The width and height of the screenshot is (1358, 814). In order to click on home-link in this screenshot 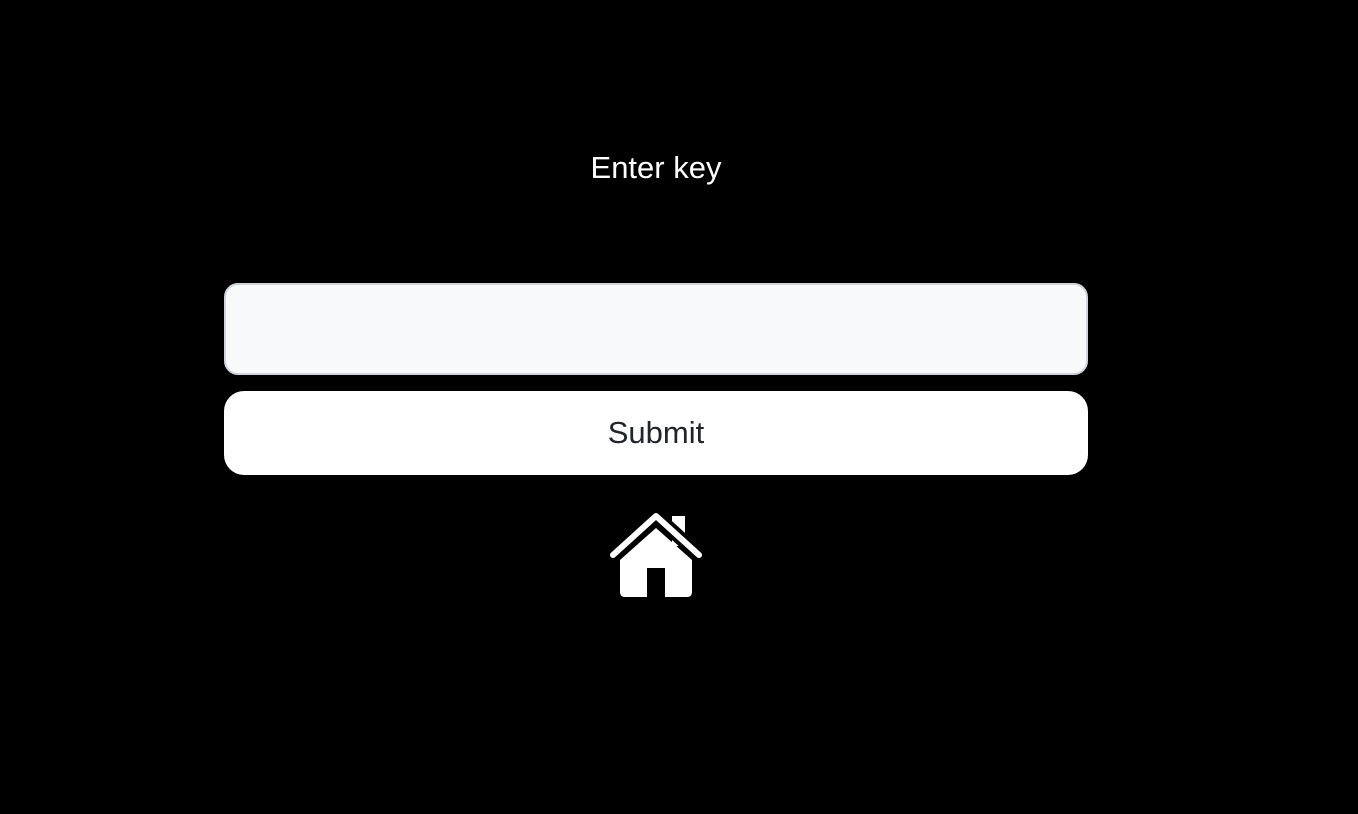, I will do `click(656, 555)`.